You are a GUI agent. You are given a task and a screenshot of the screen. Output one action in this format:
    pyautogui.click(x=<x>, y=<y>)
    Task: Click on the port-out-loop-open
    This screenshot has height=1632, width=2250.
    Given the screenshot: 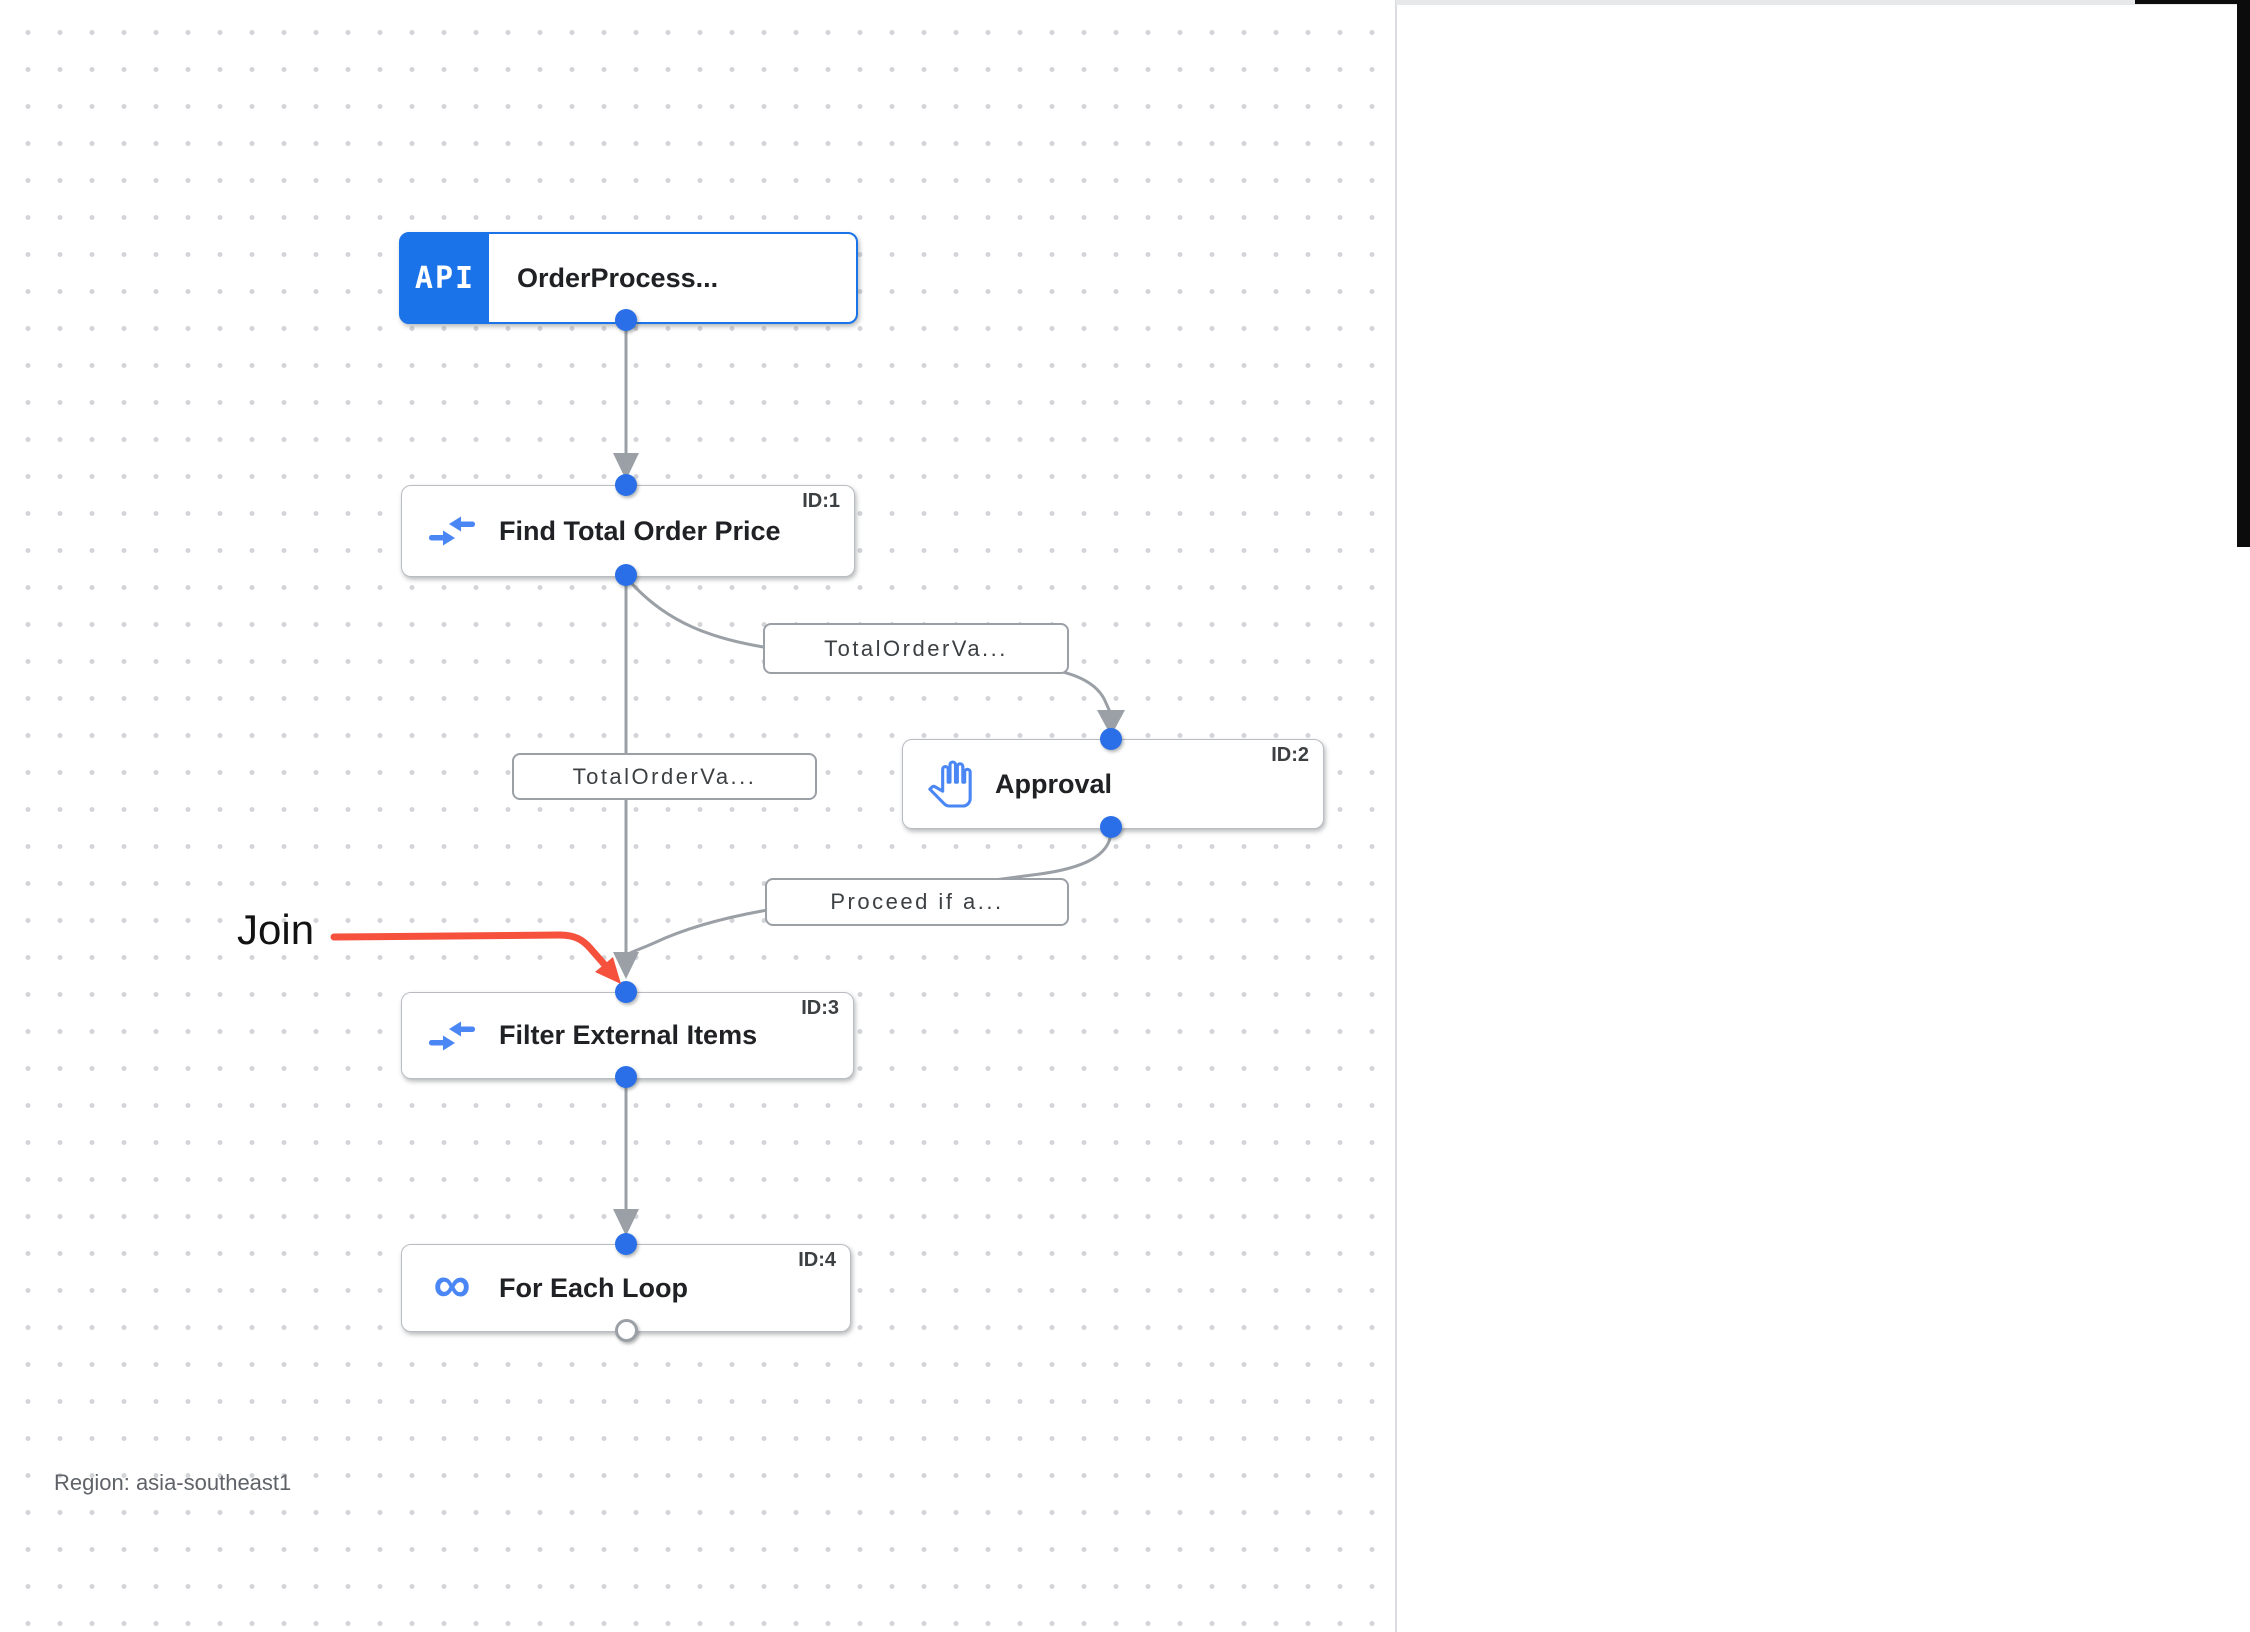 What is the action you would take?
    pyautogui.click(x=626, y=1330)
    